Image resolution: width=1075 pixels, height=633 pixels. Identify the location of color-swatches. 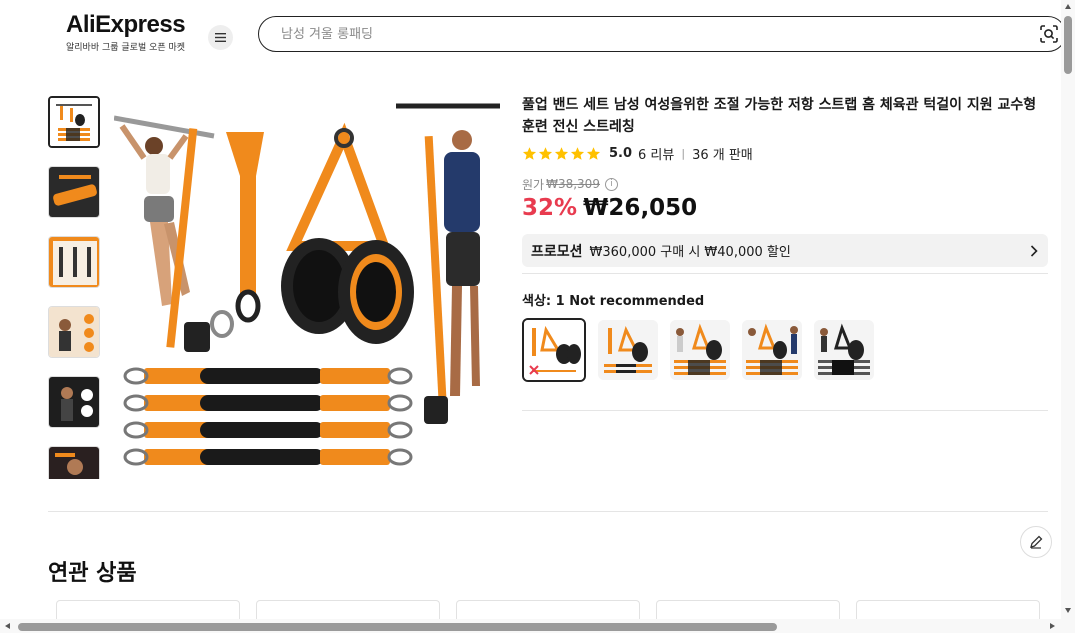
(785, 350).